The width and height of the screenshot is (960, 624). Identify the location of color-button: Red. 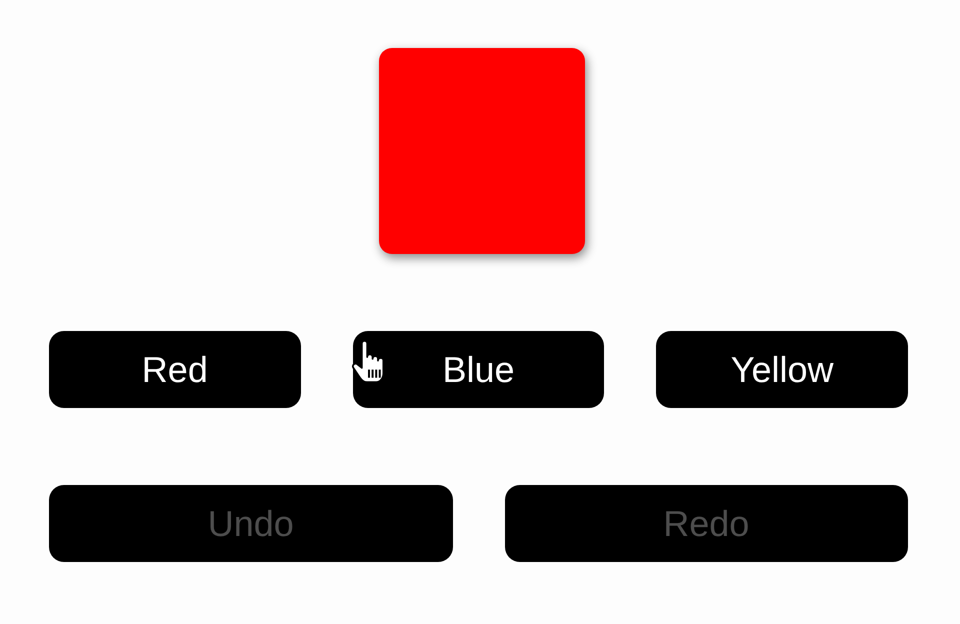
(175, 369).